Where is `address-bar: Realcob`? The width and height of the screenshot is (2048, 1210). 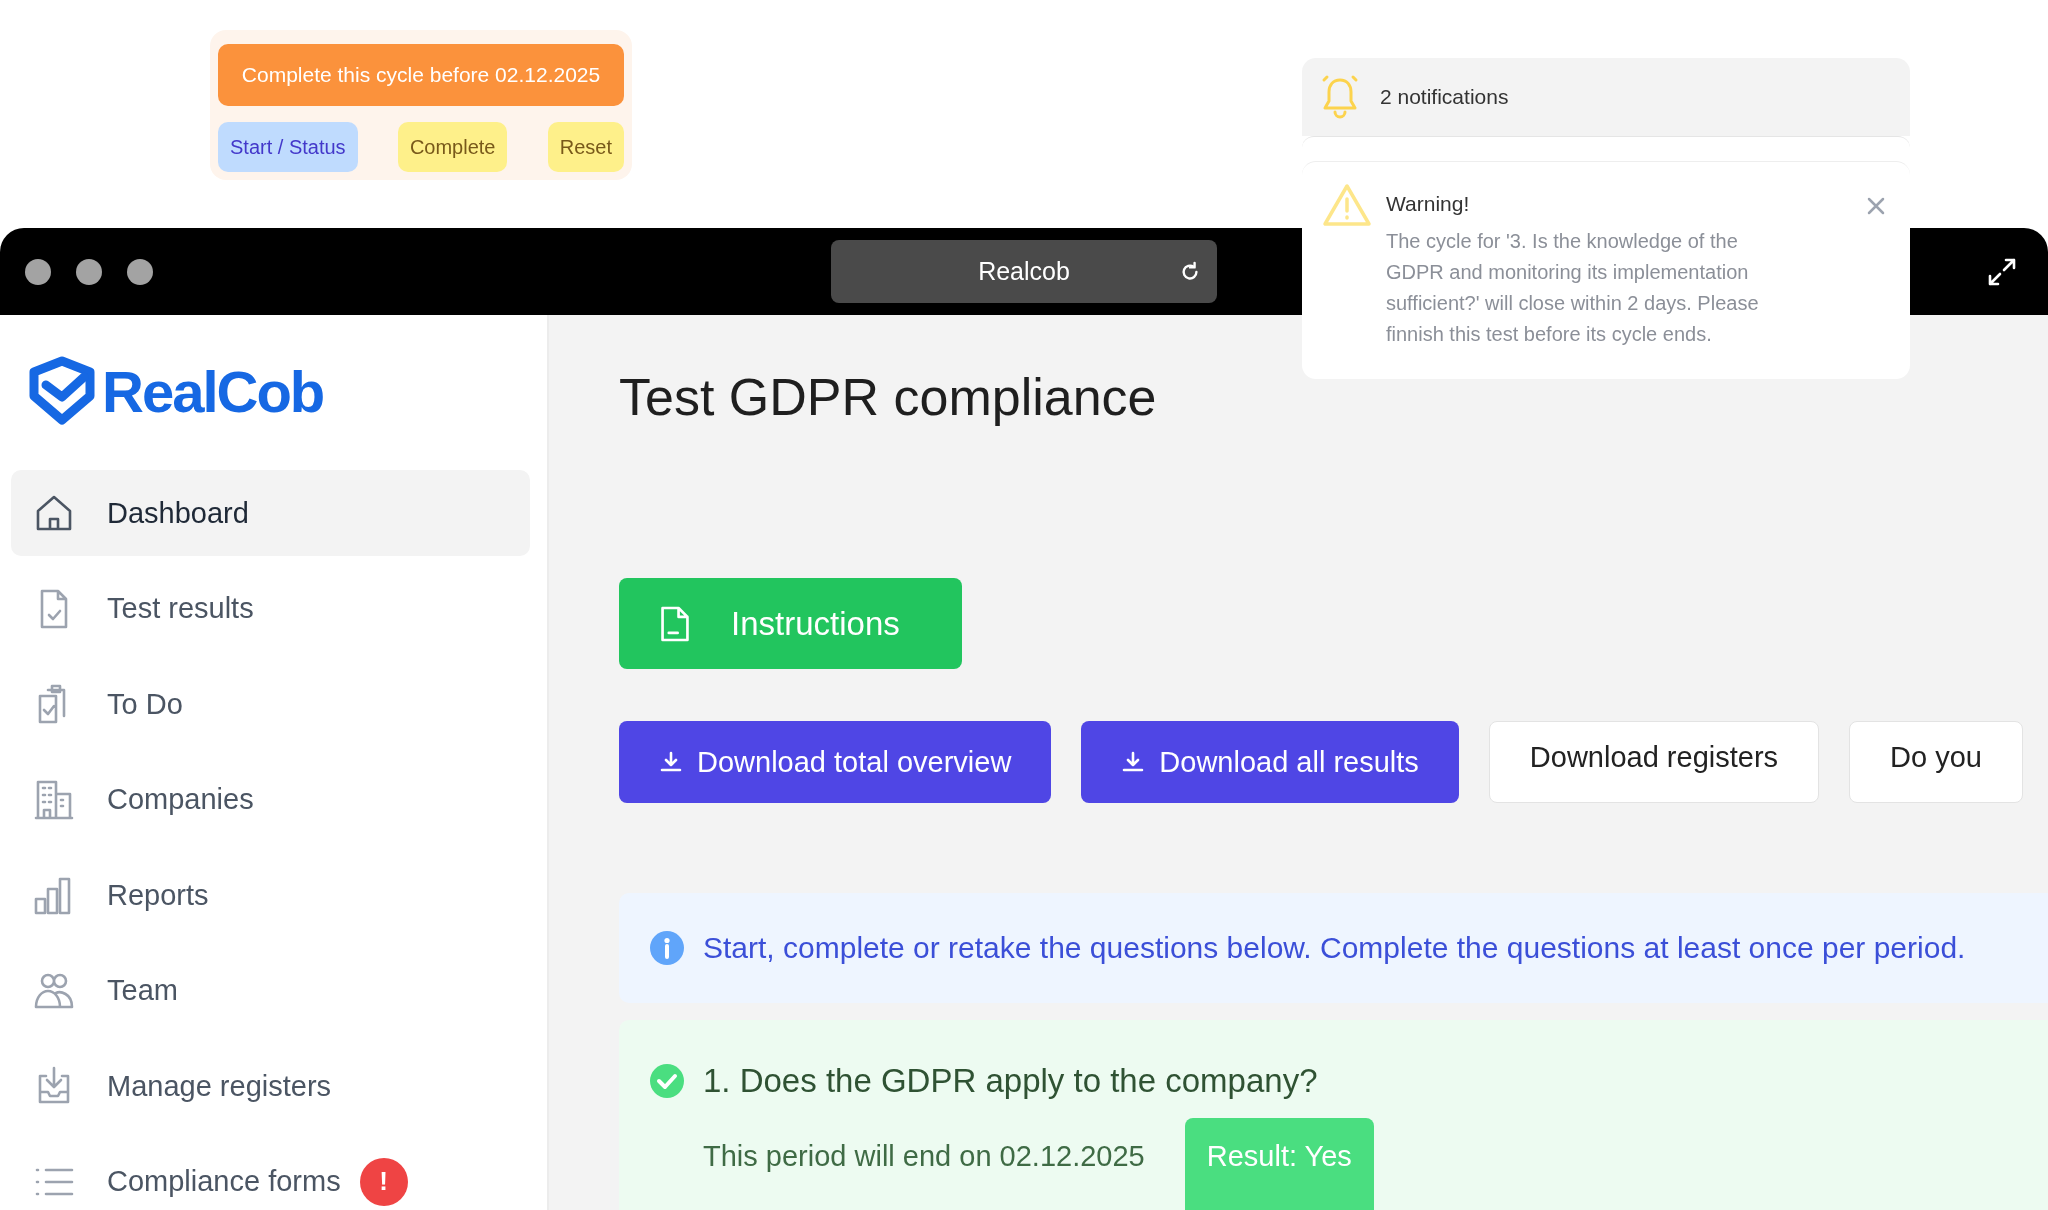
address-bar: Realcob is located at coordinates (1024, 271).